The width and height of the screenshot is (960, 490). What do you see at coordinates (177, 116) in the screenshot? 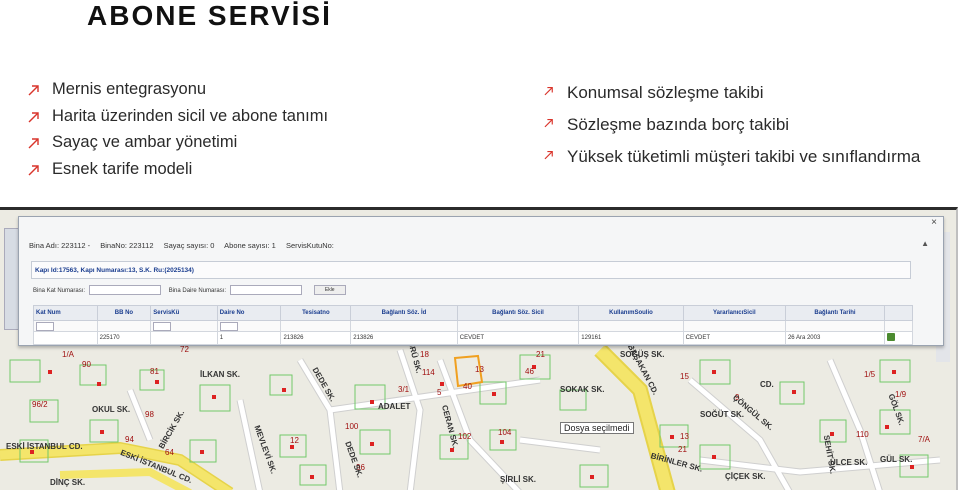
I see `list-item: Harita üzerinden sicil ve abone tanımı` at bounding box center [177, 116].